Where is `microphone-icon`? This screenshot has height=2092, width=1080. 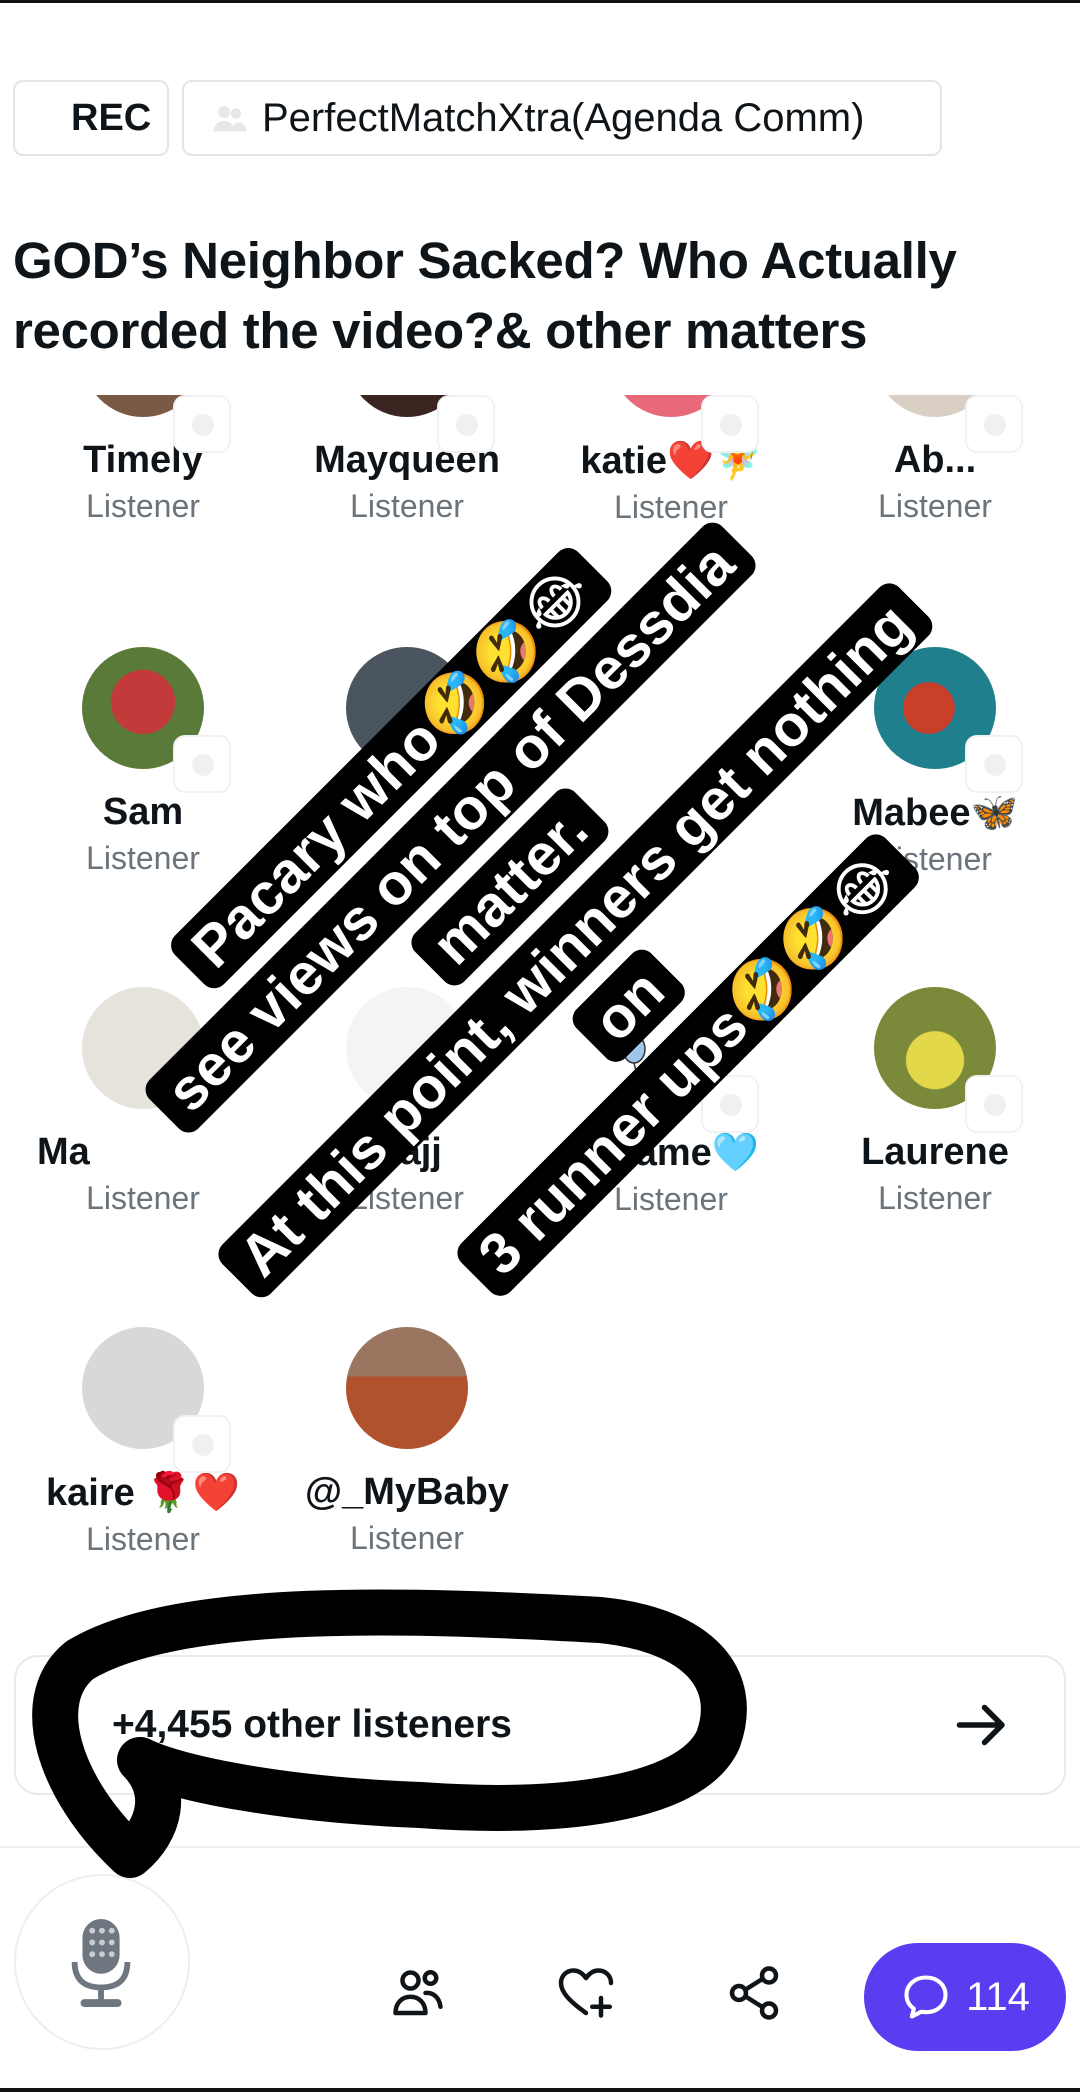 microphone-icon is located at coordinates (101, 1963).